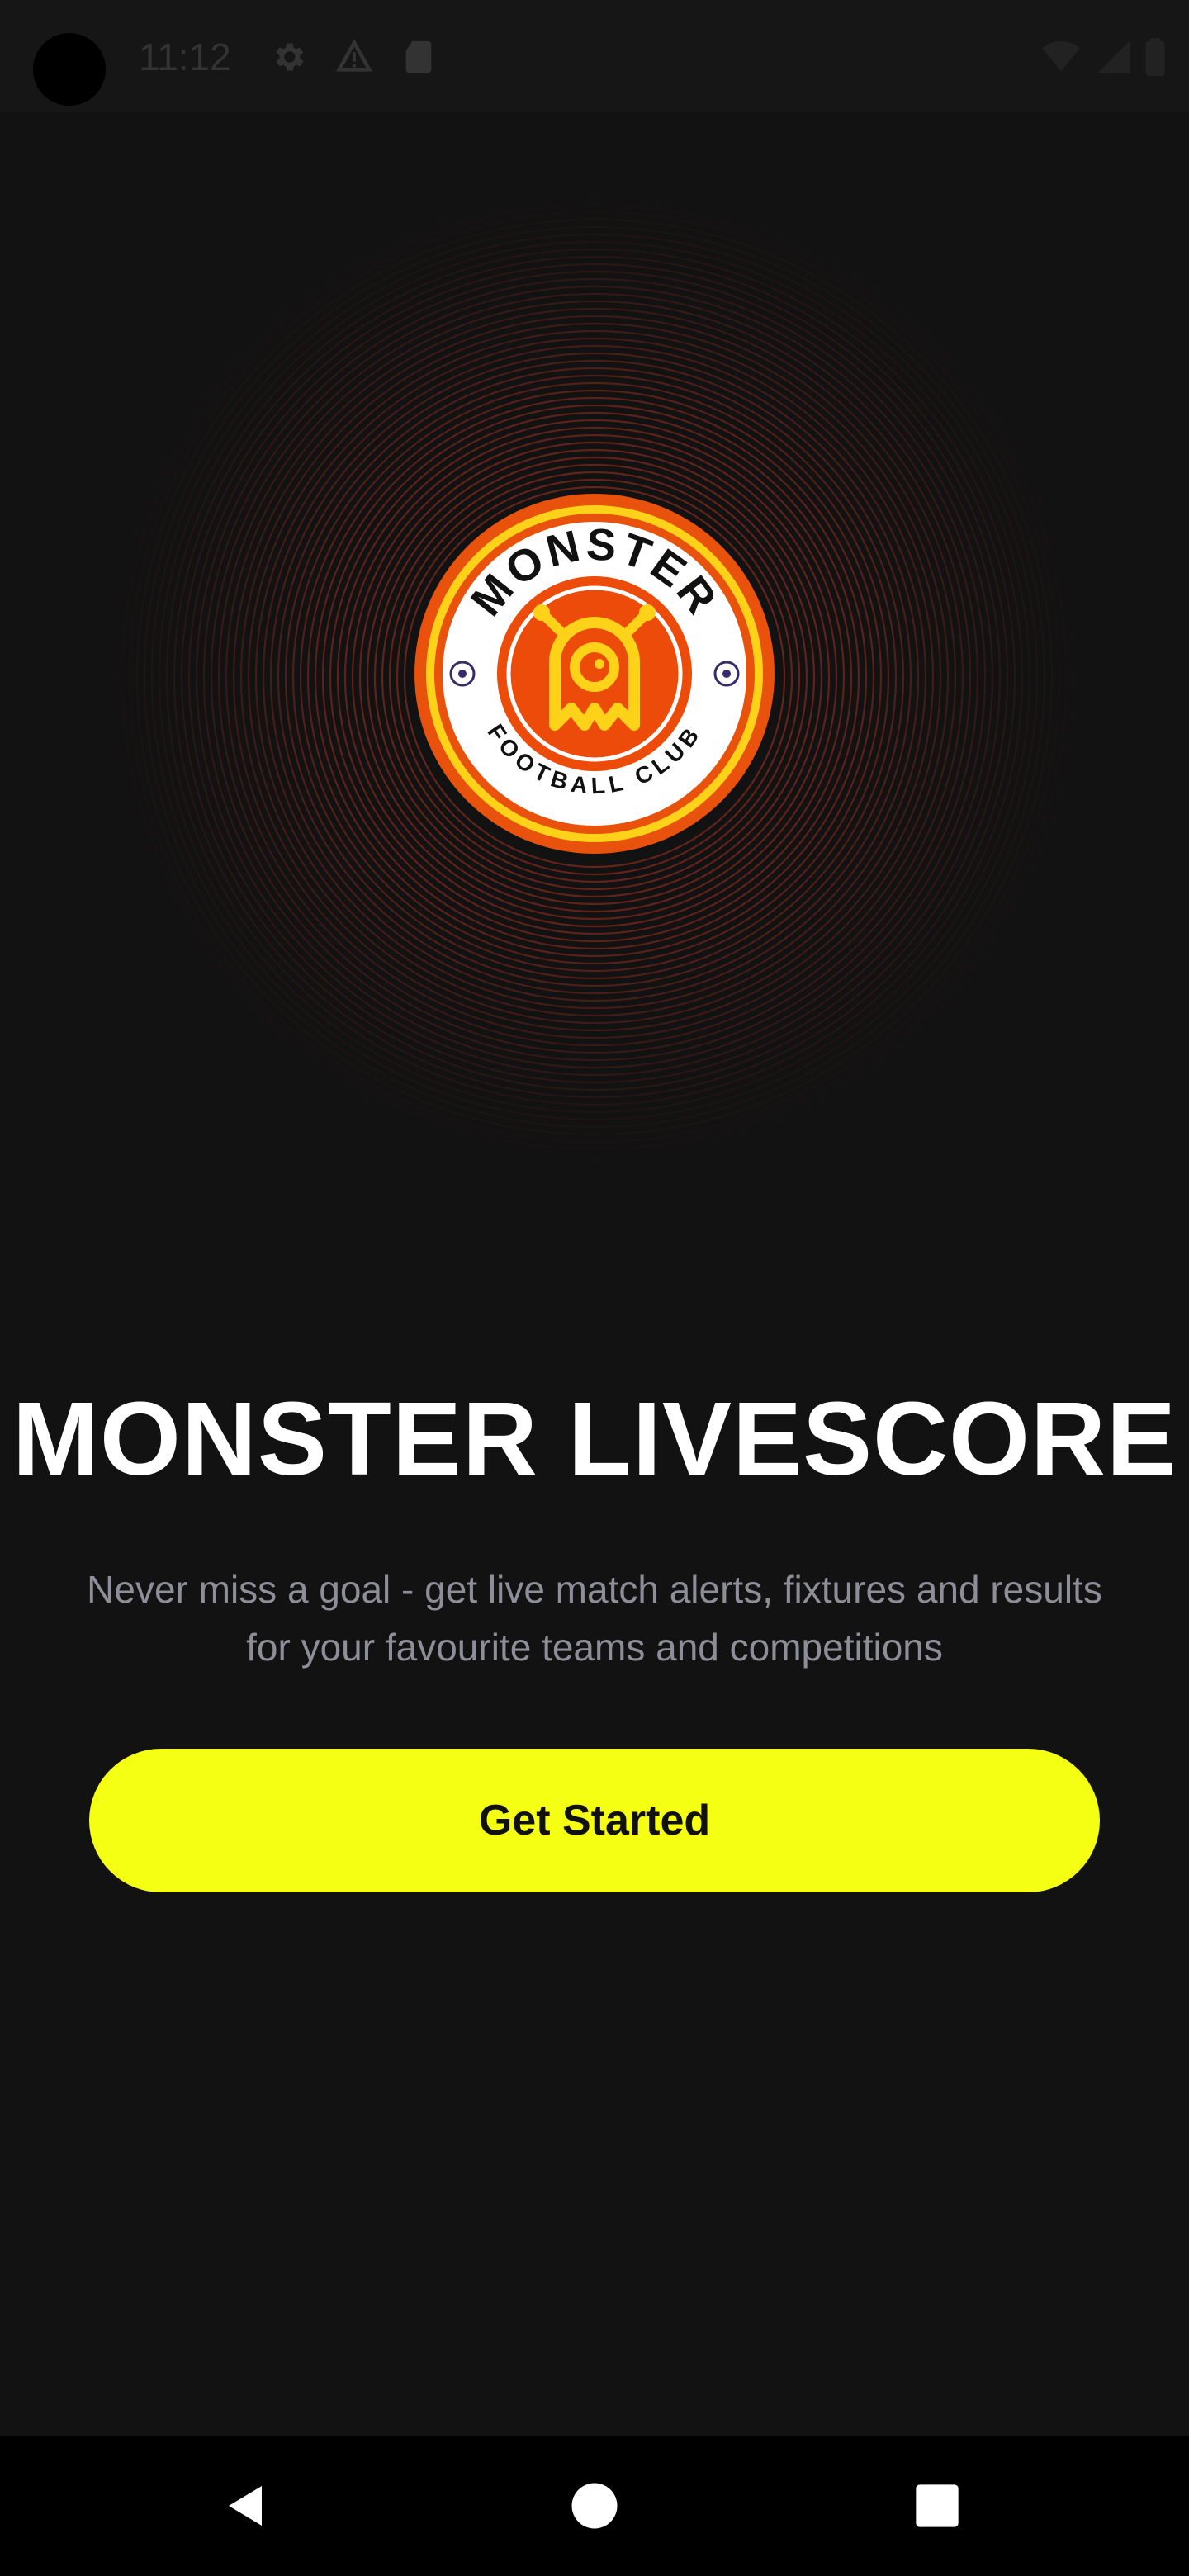 The width and height of the screenshot is (1189, 2576). What do you see at coordinates (726, 674) in the screenshot?
I see `right-ball-icon` at bounding box center [726, 674].